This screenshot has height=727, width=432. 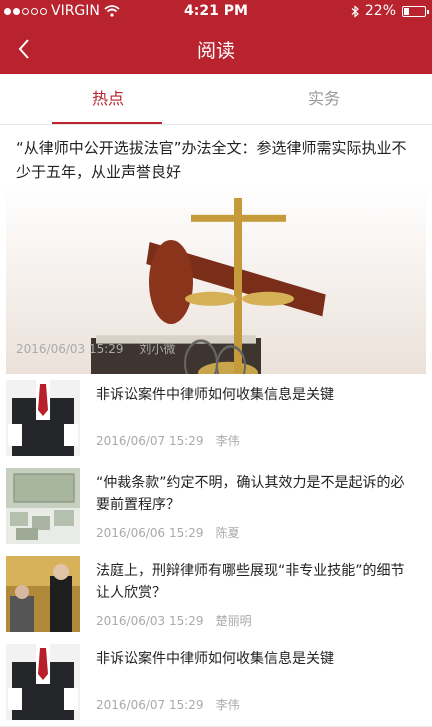 What do you see at coordinates (380, 11) in the screenshot?
I see `battery-percent: 22%` at bounding box center [380, 11].